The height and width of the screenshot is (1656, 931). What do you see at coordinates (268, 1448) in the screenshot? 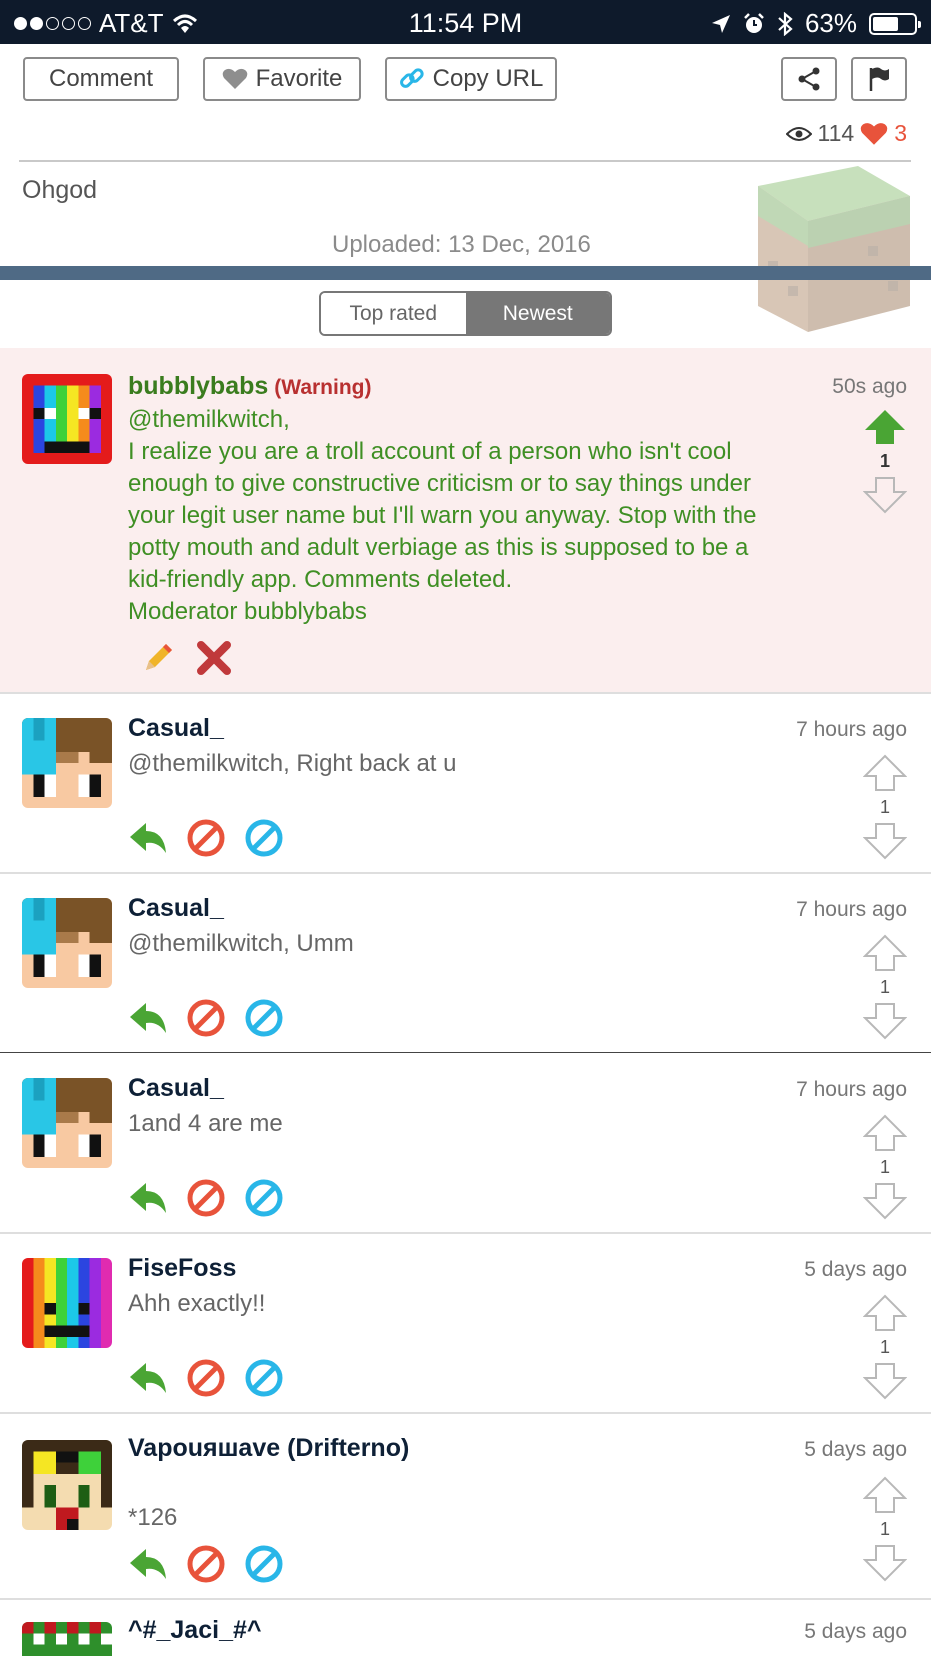
I see `comment-username: Vapouяшave (Drifterno)` at bounding box center [268, 1448].